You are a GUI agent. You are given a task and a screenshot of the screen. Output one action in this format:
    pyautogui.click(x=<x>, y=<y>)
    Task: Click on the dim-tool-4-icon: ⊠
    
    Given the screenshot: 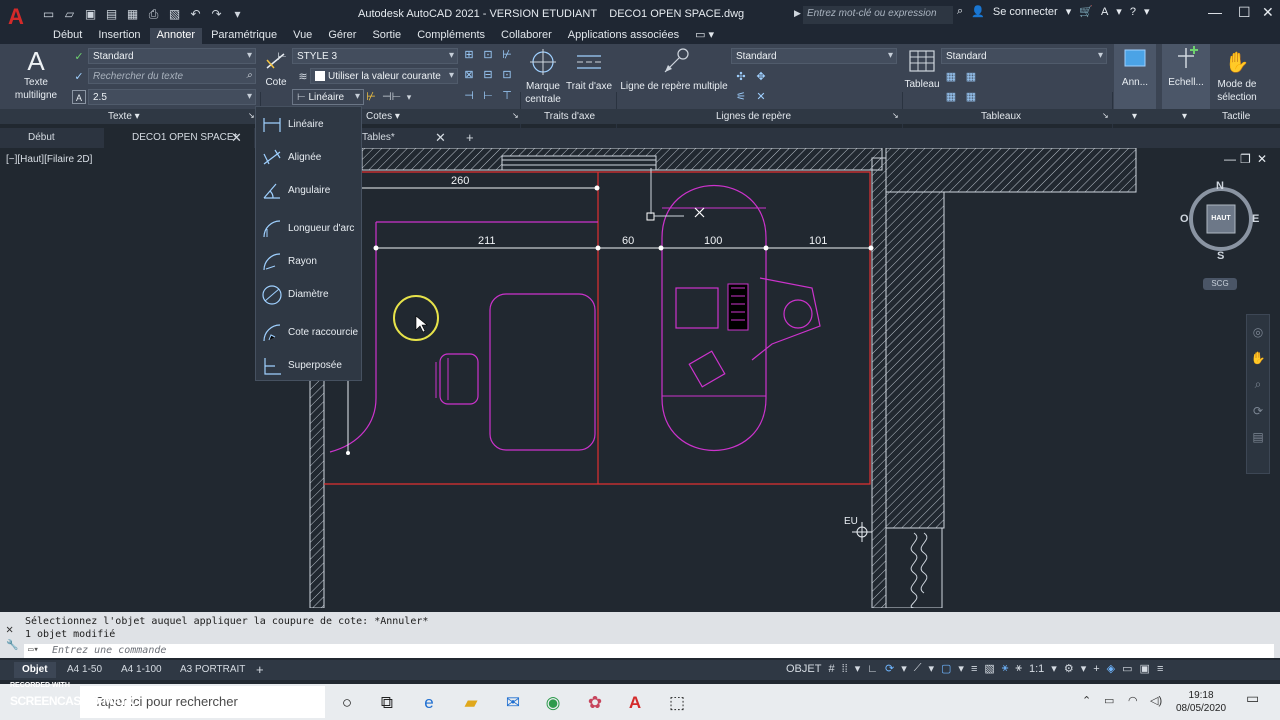 What is the action you would take?
    pyautogui.click(x=469, y=75)
    